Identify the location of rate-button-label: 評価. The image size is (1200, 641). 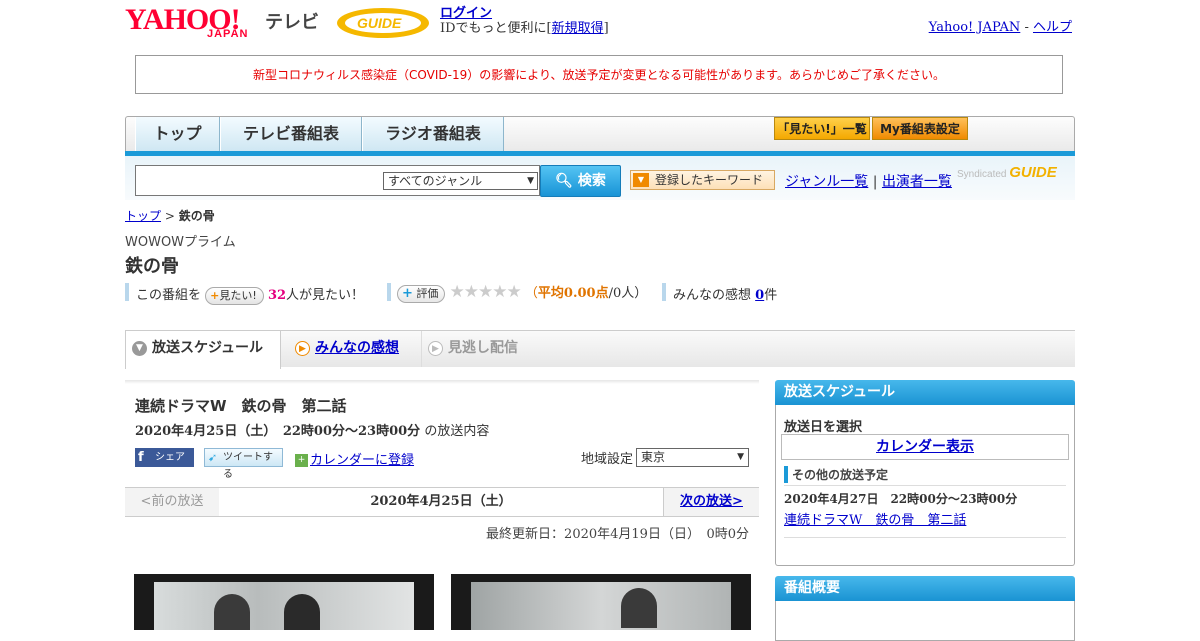
(427, 293).